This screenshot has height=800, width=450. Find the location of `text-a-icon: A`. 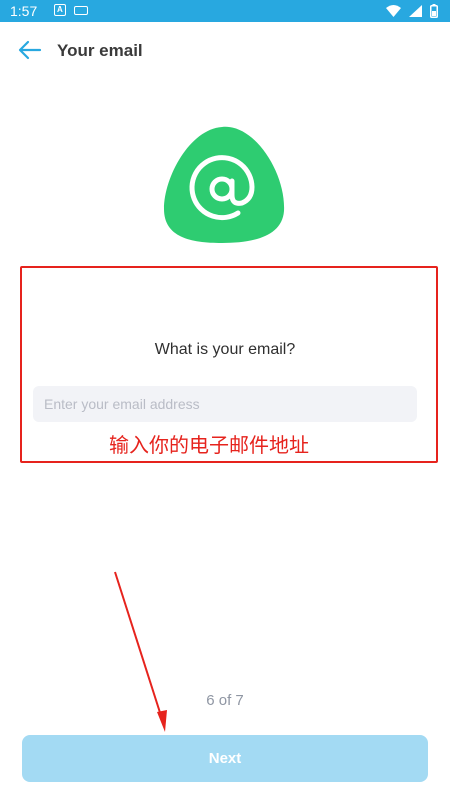

text-a-icon: A is located at coordinates (60, 10).